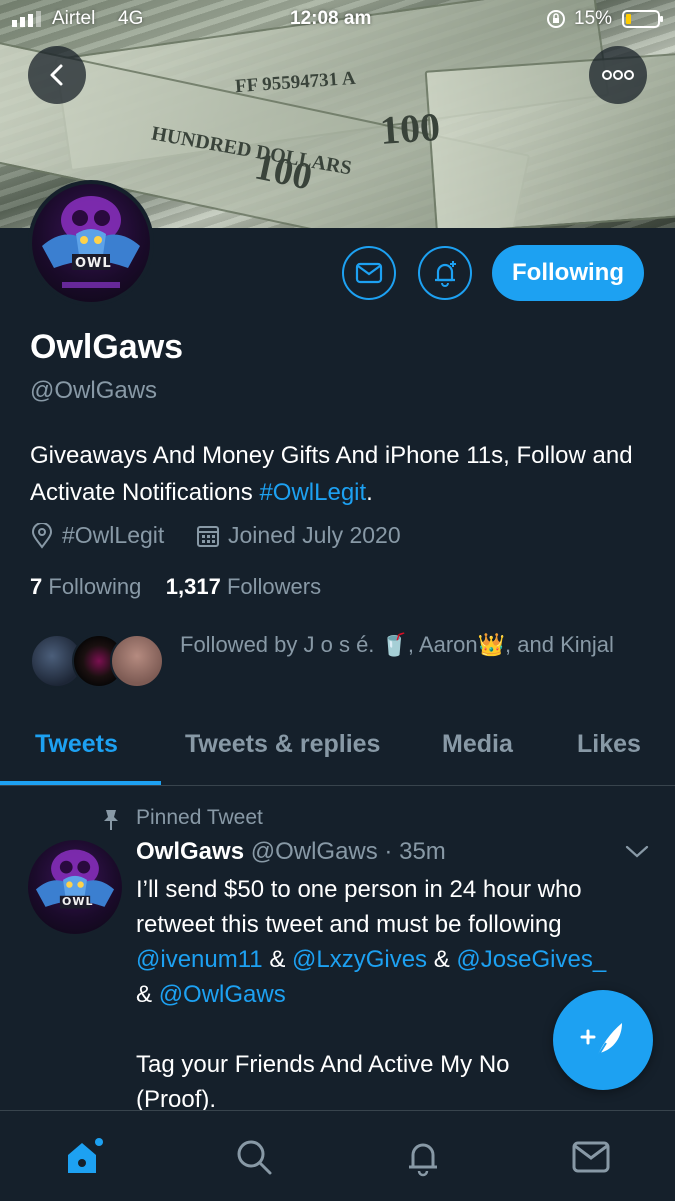  Describe the element at coordinates (74, 18) in the screenshot. I see `carrier-name: Airtel` at that location.